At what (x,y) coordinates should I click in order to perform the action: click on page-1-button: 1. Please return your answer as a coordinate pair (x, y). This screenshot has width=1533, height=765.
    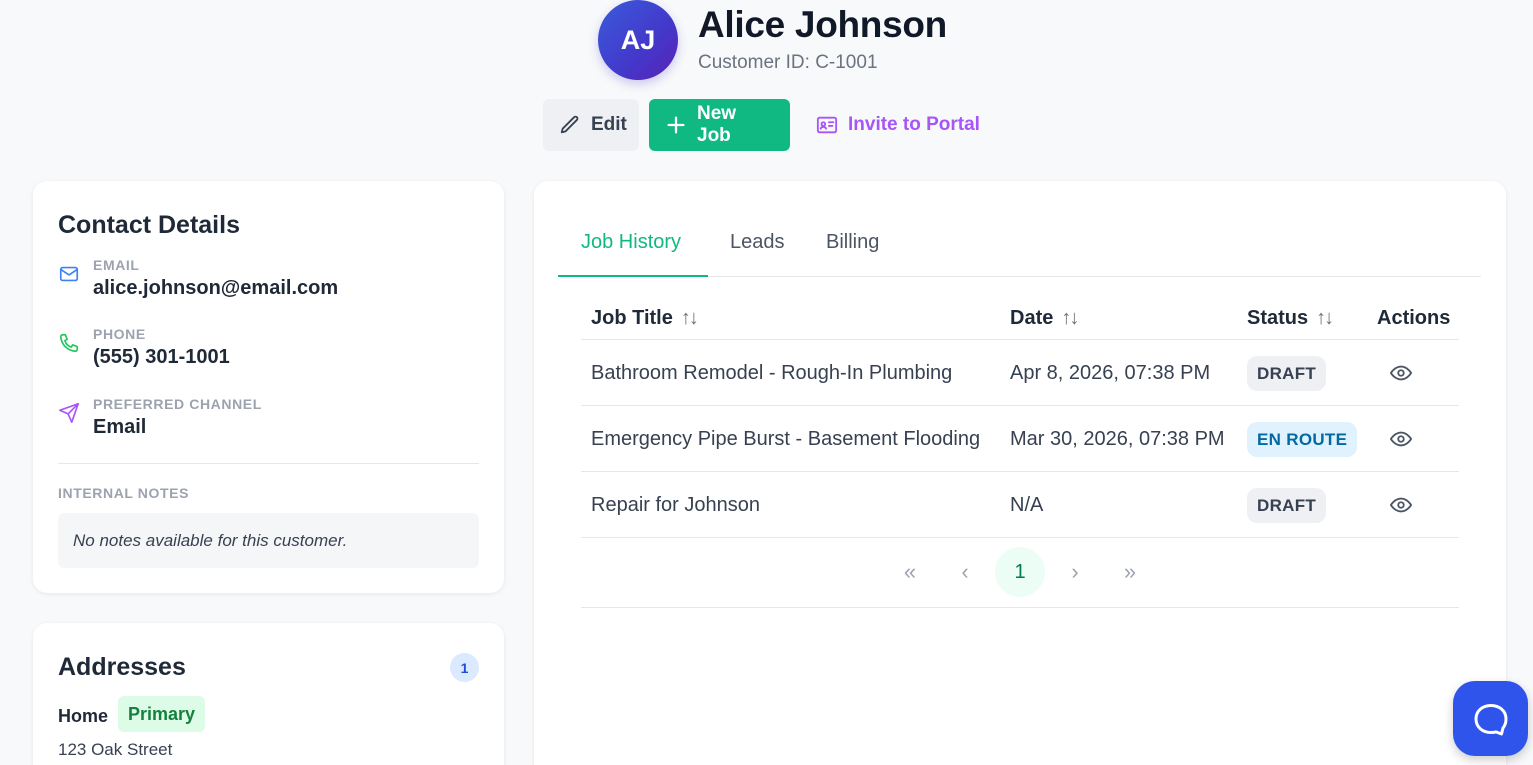
    Looking at the image, I should click on (1020, 572).